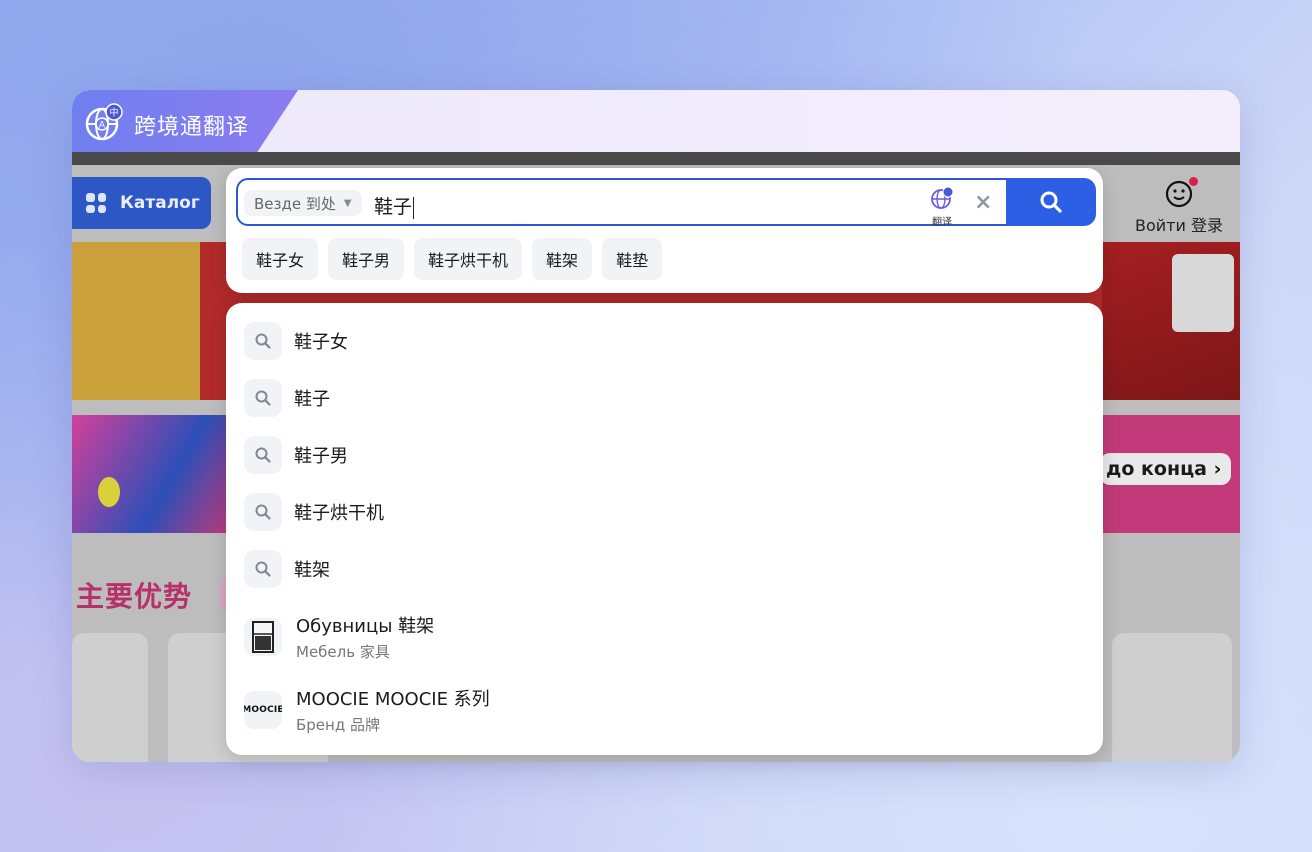 The width and height of the screenshot is (1312, 852). What do you see at coordinates (1203, 293) in the screenshot?
I see `appliance-image` at bounding box center [1203, 293].